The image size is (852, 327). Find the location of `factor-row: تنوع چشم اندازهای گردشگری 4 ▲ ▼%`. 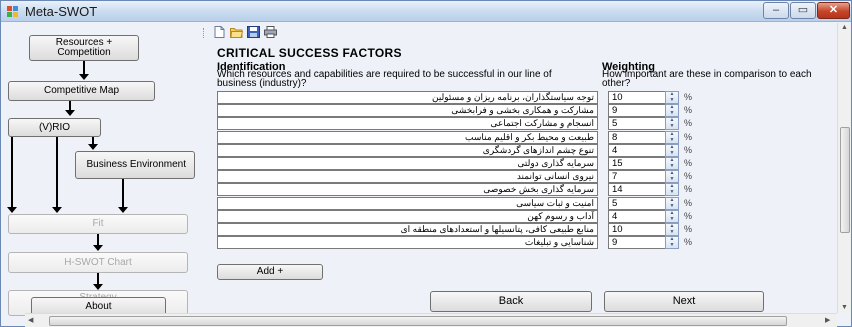

factor-row: تنوع چشم اندازهای گردشگری 4 ▲ ▼% is located at coordinates (527, 150).